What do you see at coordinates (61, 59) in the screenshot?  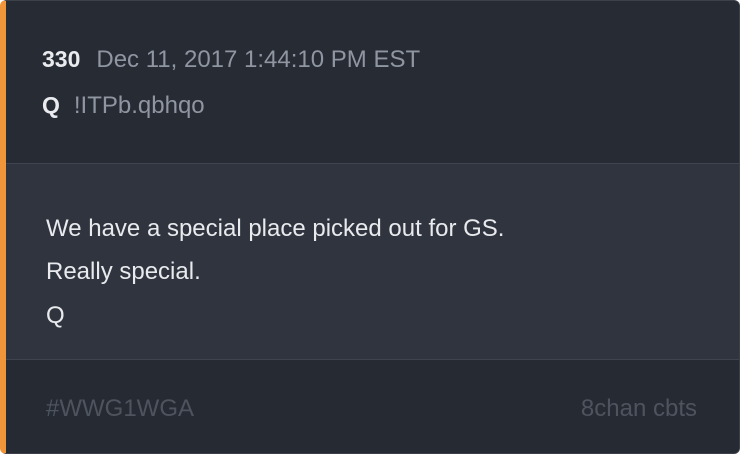 I see `post-number: 330` at bounding box center [61, 59].